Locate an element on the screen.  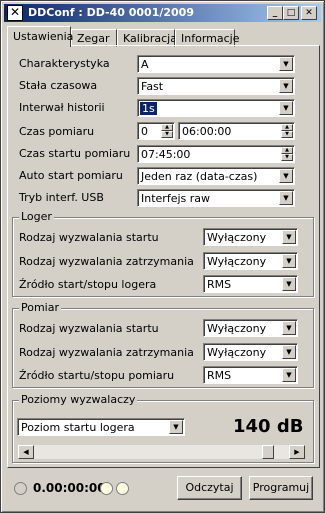
minimize-button: _ is located at coordinates (275, 13).